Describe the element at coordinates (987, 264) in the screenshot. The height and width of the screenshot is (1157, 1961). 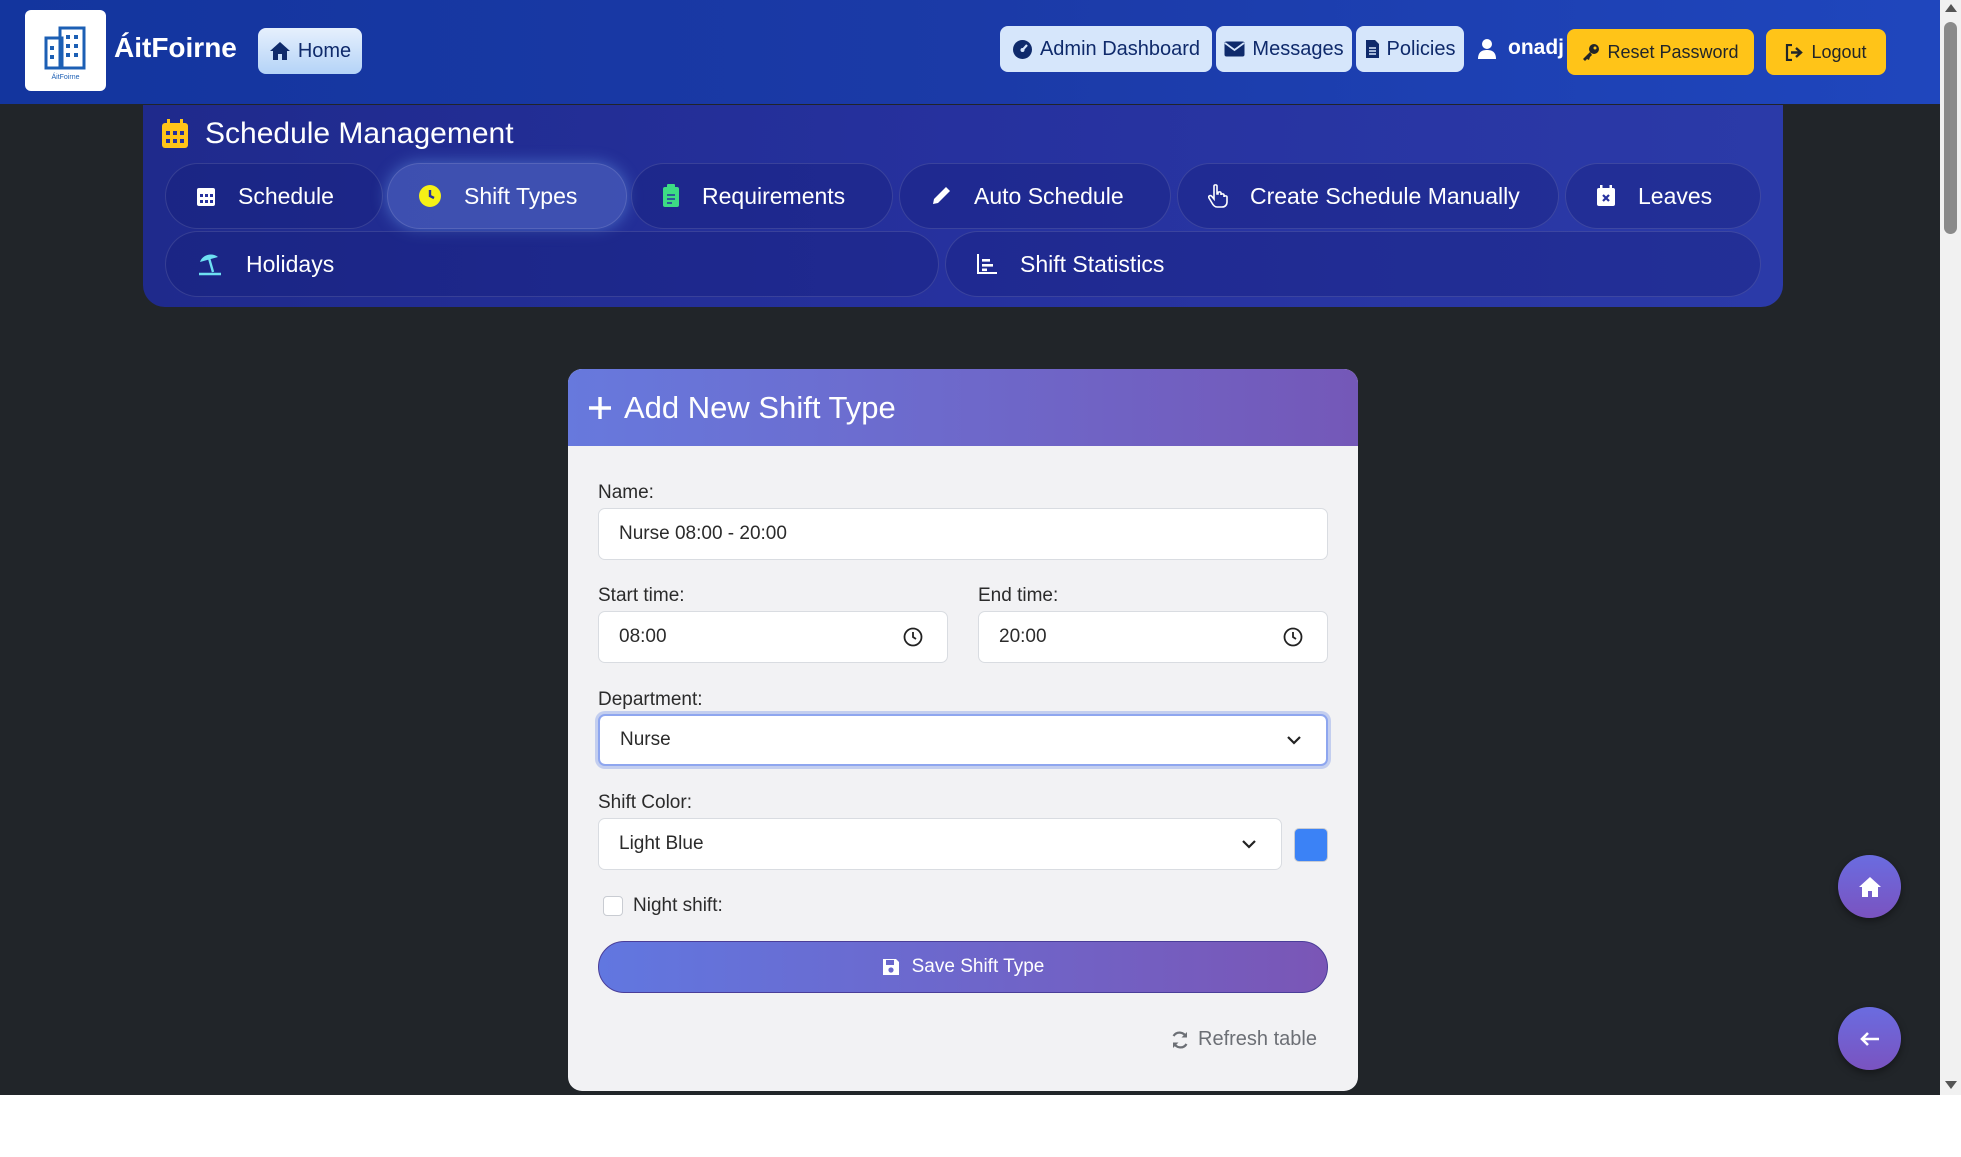
I see `bar-chart-icon` at that location.